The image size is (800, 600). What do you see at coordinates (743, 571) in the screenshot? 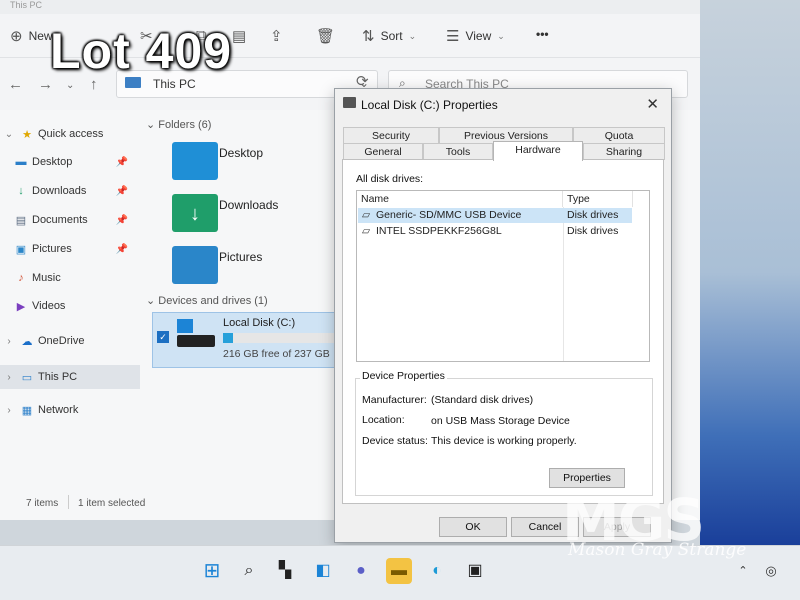
I see `chevron-up-icon: ⌃` at bounding box center [743, 571].